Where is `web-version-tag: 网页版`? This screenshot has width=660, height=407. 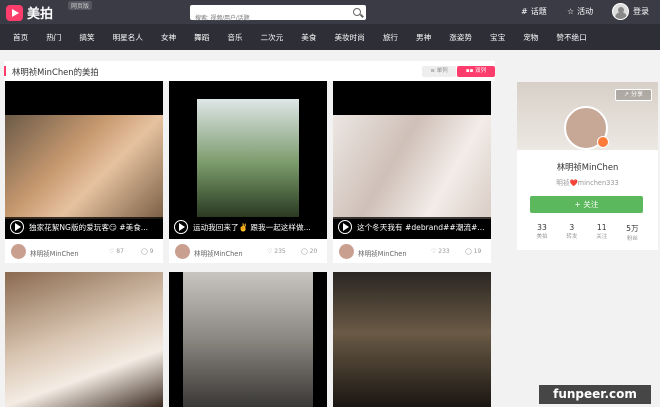
web-version-tag: 网页版 is located at coordinates (80, 5).